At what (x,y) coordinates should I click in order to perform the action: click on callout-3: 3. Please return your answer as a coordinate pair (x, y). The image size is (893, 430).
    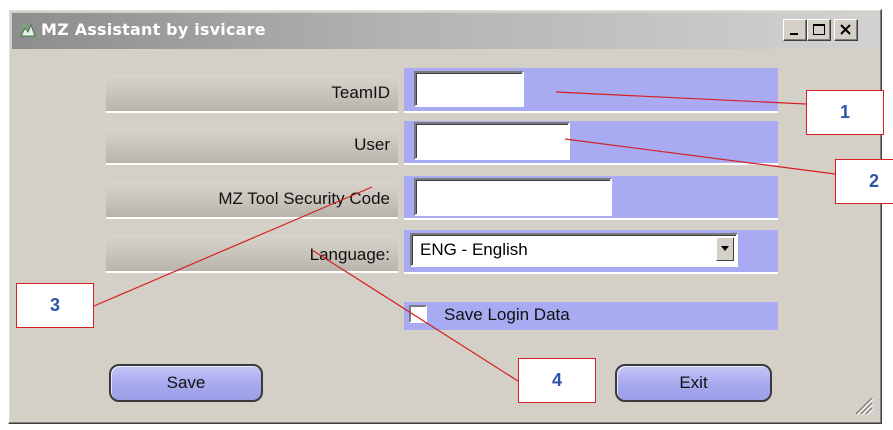
    Looking at the image, I should click on (55, 305).